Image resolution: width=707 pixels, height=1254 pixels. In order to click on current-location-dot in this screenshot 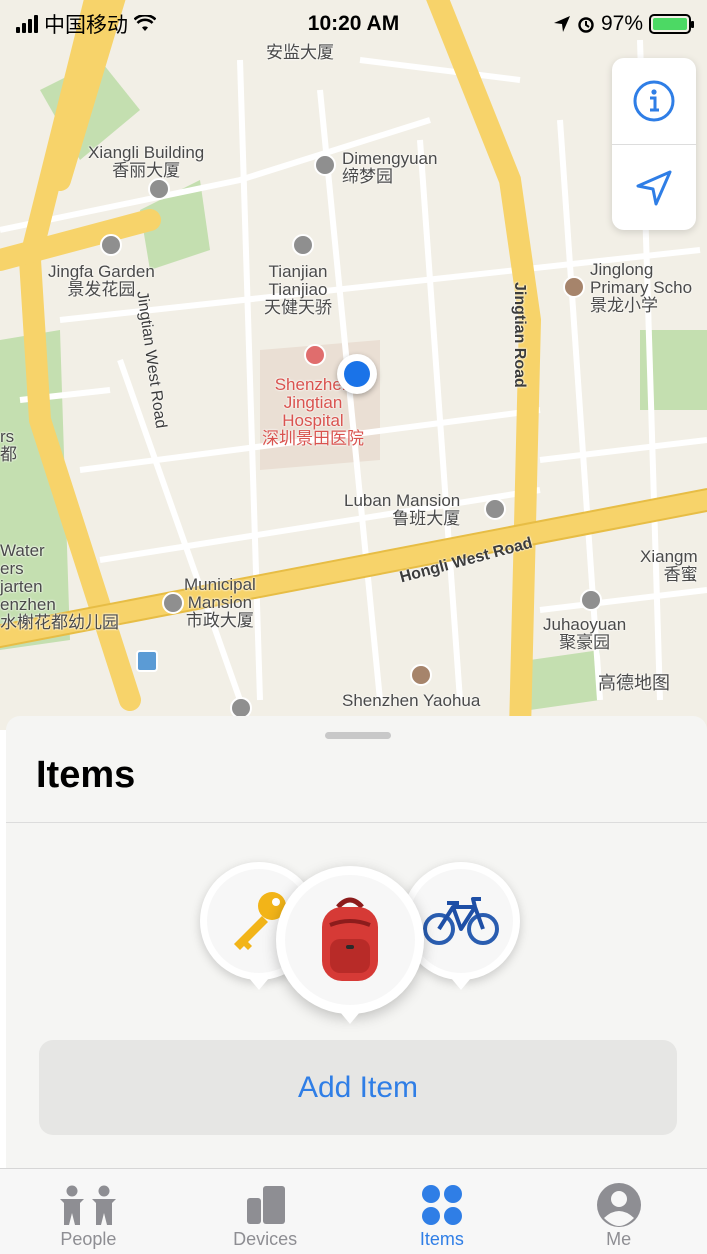, I will do `click(357, 374)`.